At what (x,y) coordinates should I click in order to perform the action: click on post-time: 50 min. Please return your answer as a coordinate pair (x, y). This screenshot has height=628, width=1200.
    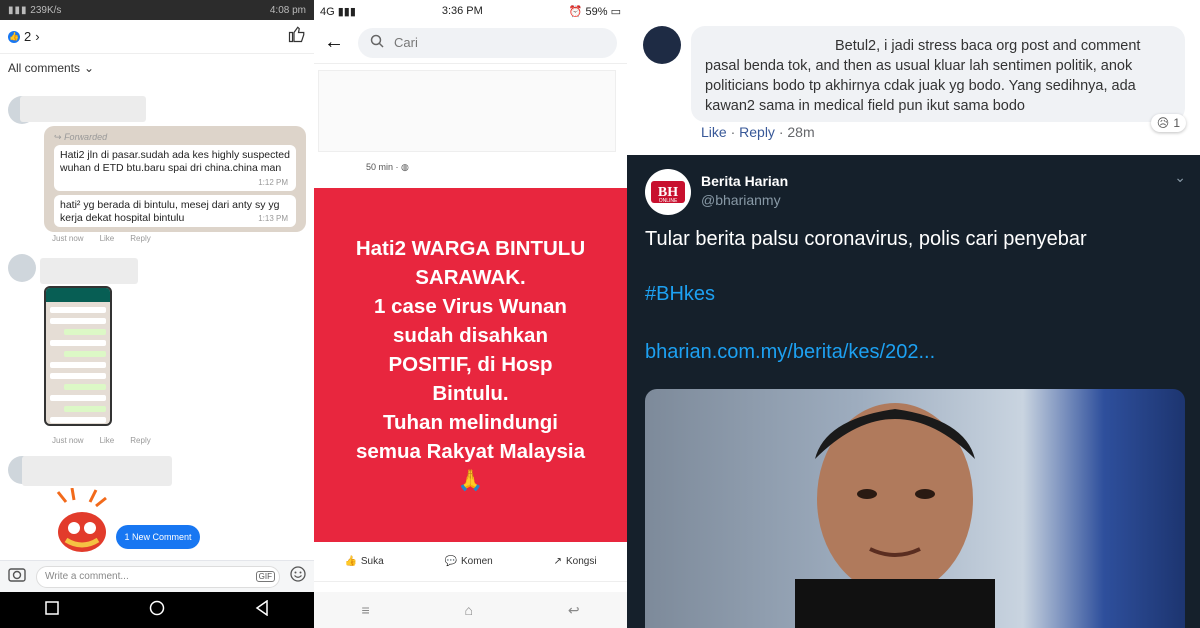
    Looking at the image, I should click on (380, 167).